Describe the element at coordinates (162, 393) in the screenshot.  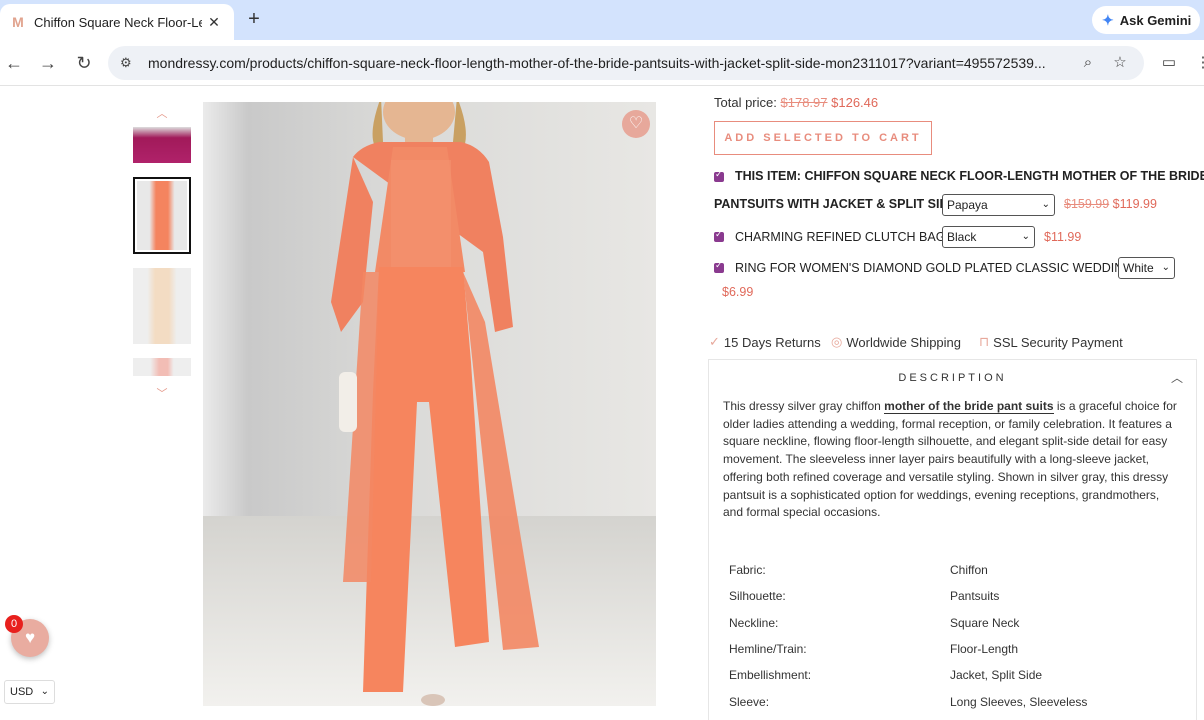
I see `thumb-down-chevron-icon: ﹀` at that location.